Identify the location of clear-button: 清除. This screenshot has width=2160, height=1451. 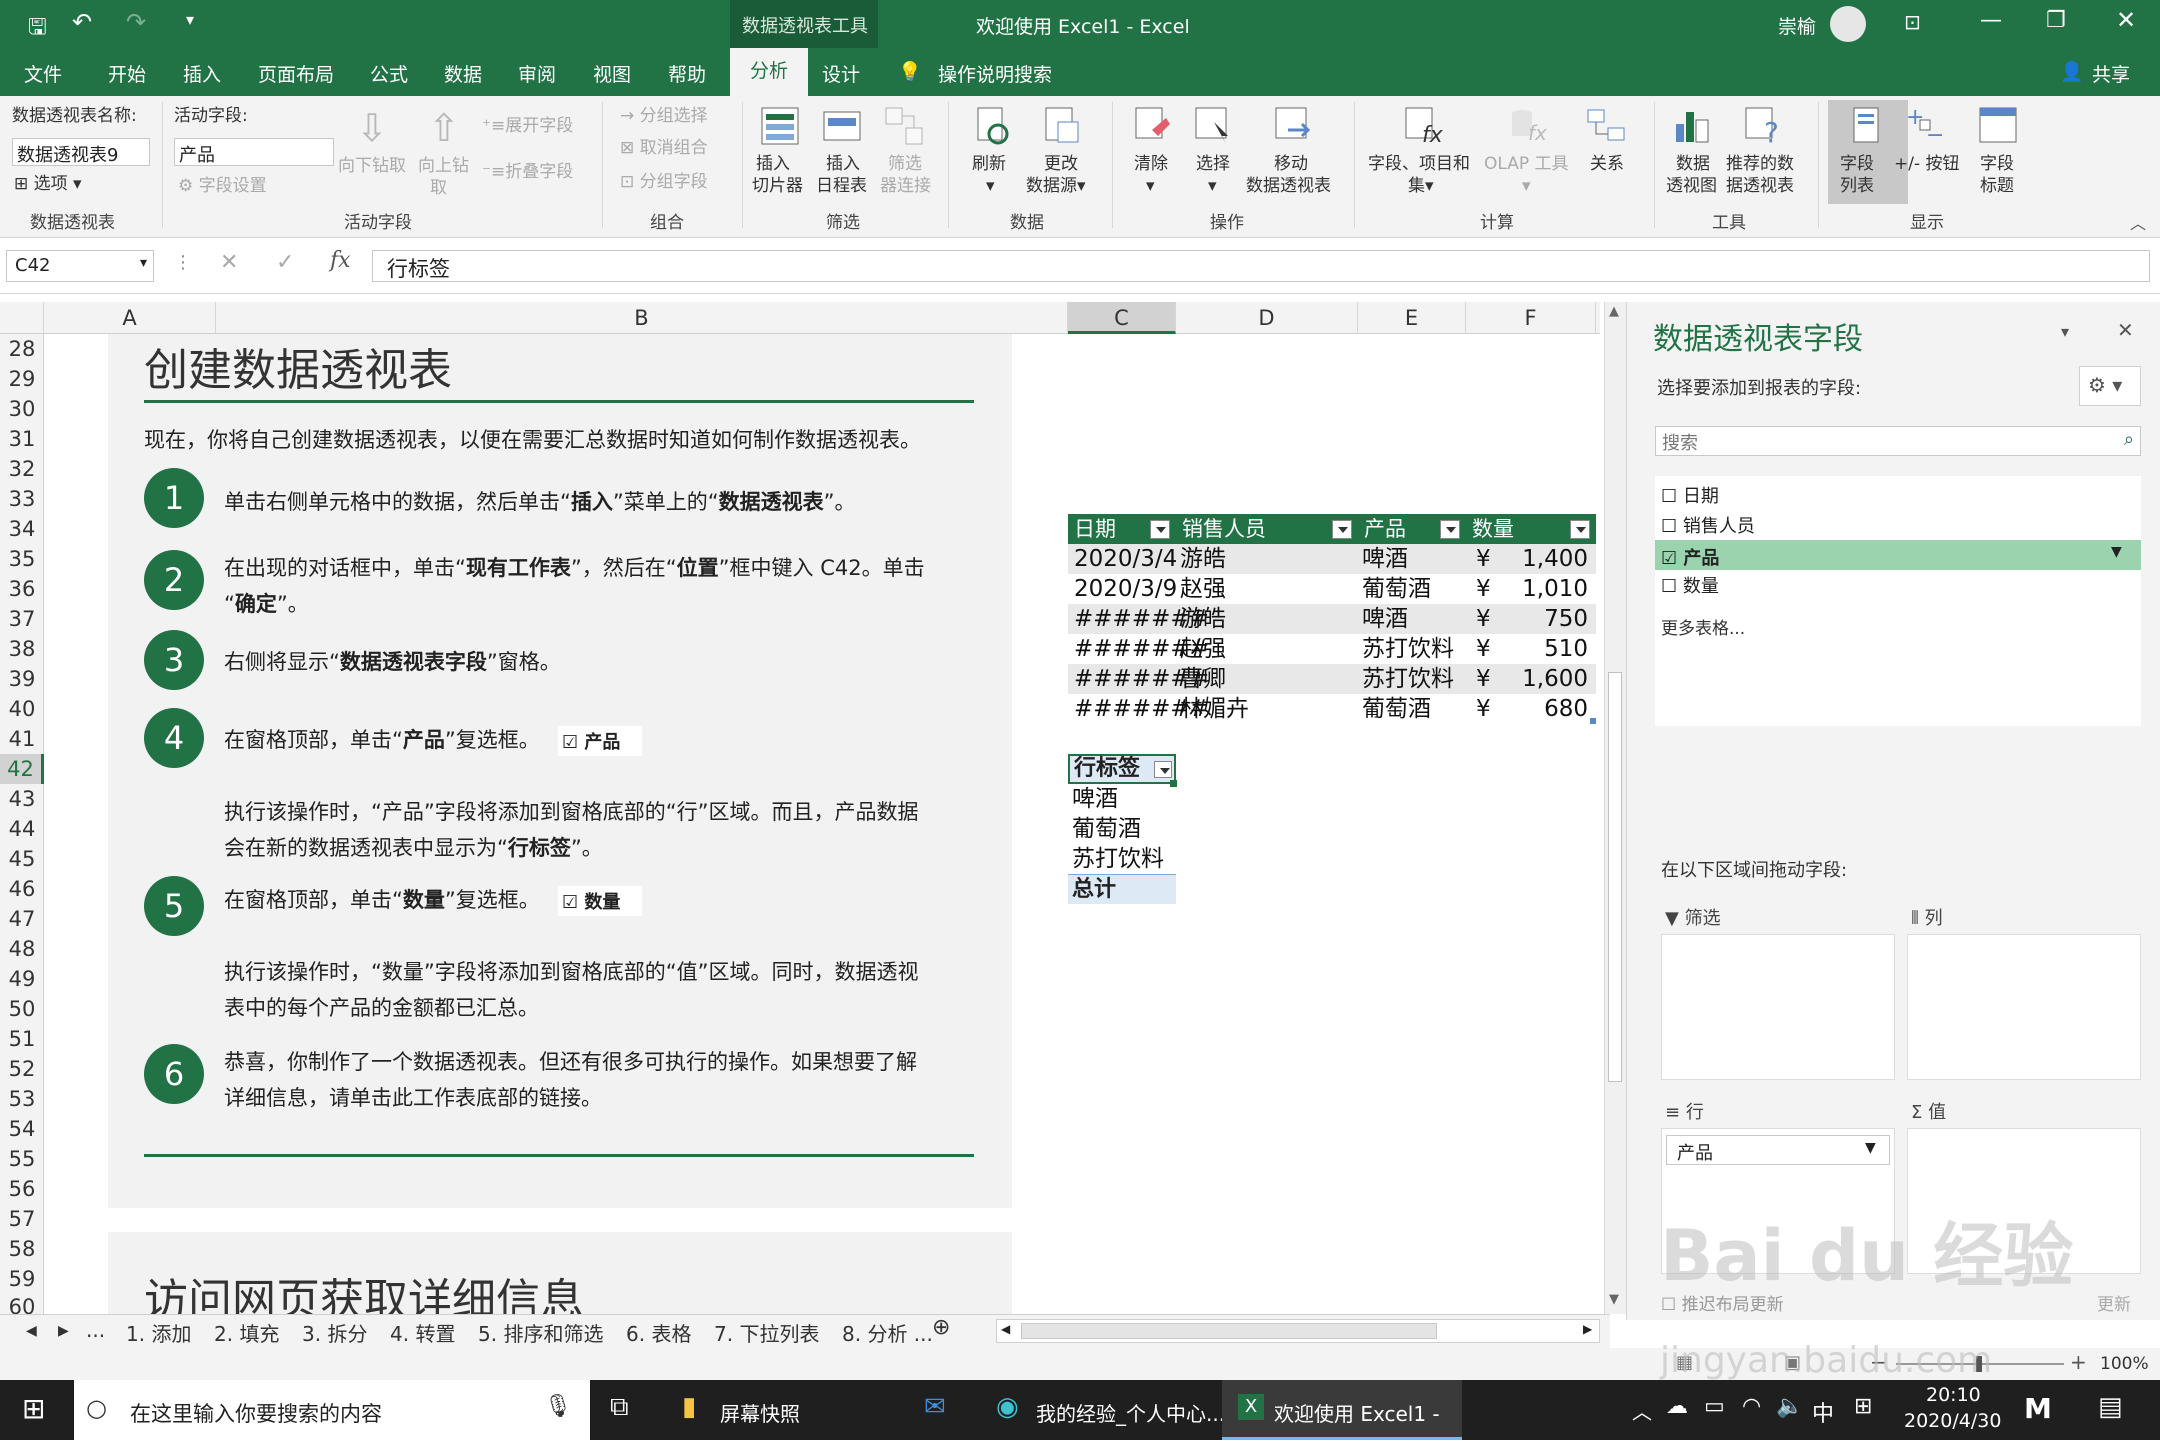
(1151, 164).